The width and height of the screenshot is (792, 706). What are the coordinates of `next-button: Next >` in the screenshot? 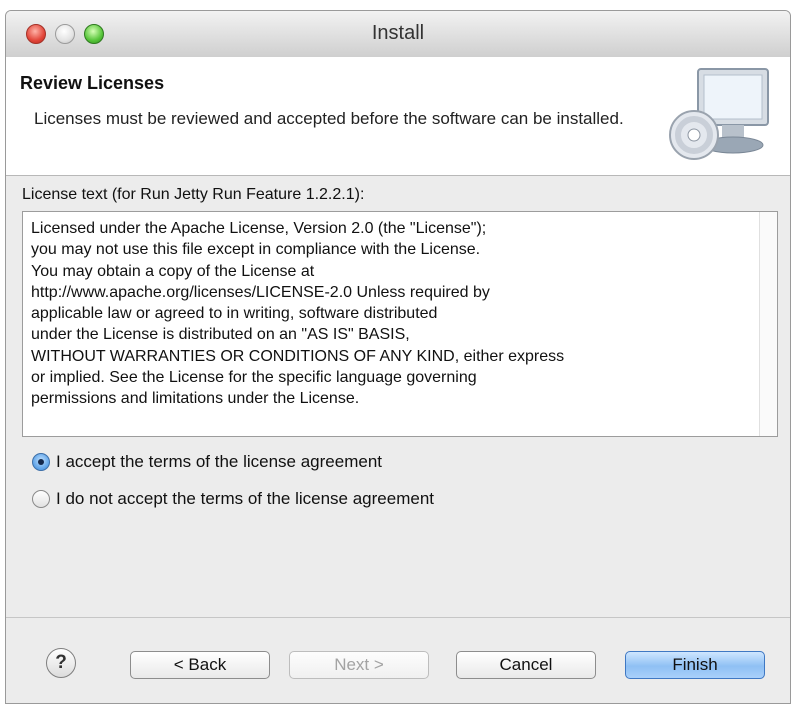 It's located at (359, 665).